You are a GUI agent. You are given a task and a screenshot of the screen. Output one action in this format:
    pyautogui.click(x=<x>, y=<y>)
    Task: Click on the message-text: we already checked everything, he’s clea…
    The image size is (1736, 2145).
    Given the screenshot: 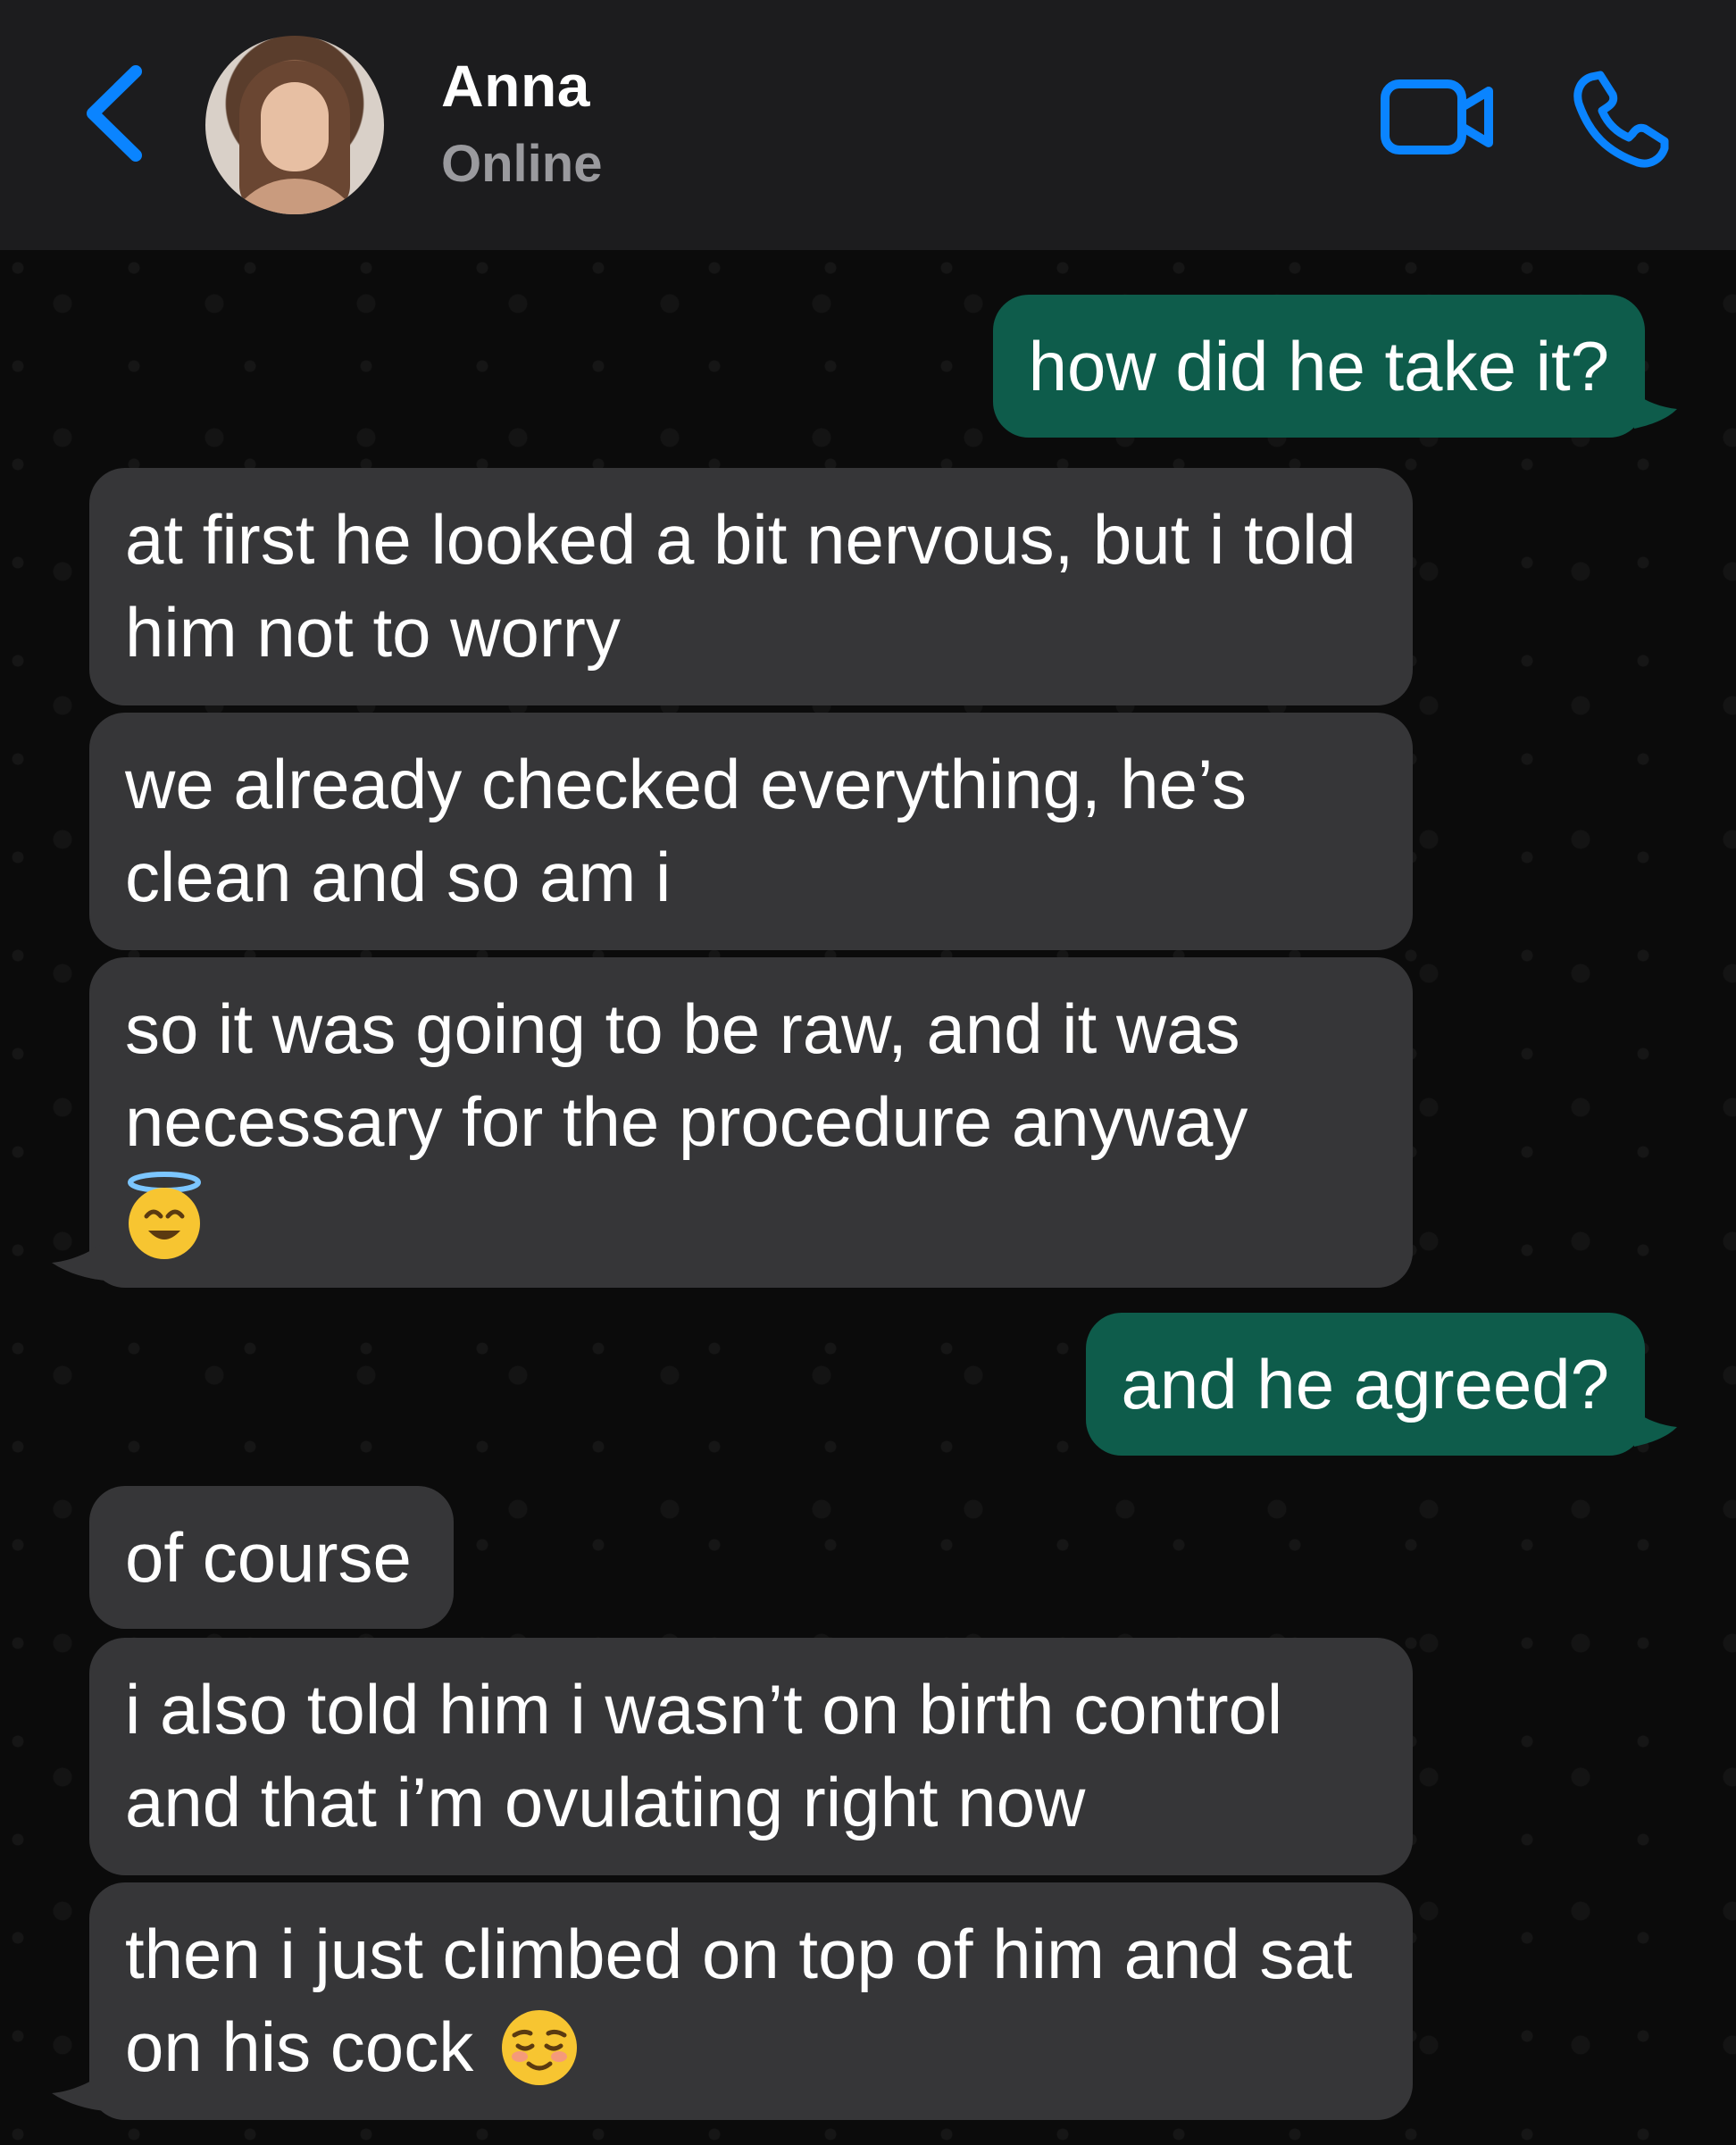 What is the action you would take?
    pyautogui.click(x=686, y=830)
    